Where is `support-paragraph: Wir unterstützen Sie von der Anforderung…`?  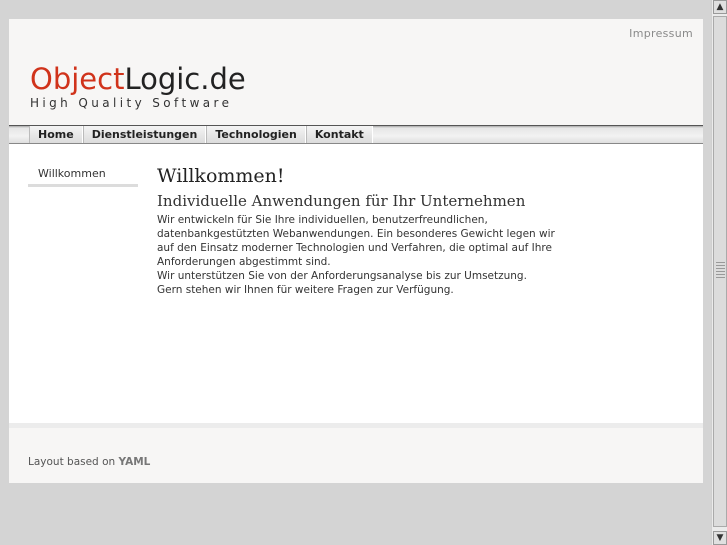 support-paragraph: Wir unterstützen Sie von der Anforderung… is located at coordinates (342, 276).